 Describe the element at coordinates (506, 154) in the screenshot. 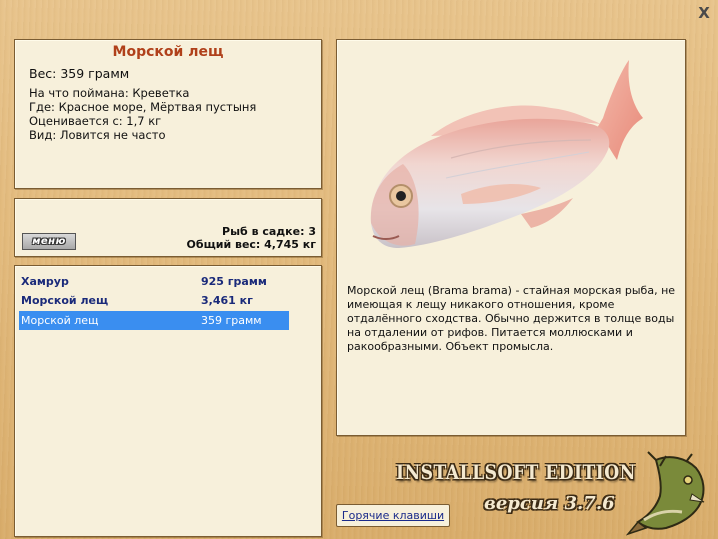

I see `sea-bream-image` at that location.